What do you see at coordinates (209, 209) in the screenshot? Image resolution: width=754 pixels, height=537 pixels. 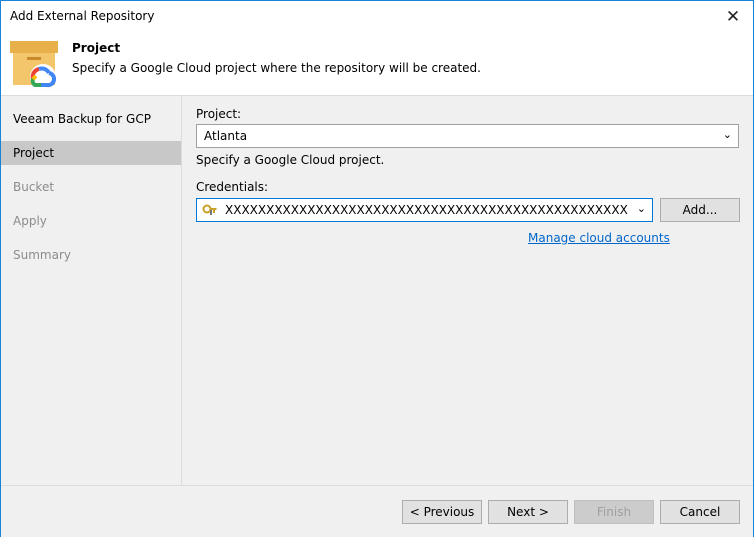 I see `key-icon` at bounding box center [209, 209].